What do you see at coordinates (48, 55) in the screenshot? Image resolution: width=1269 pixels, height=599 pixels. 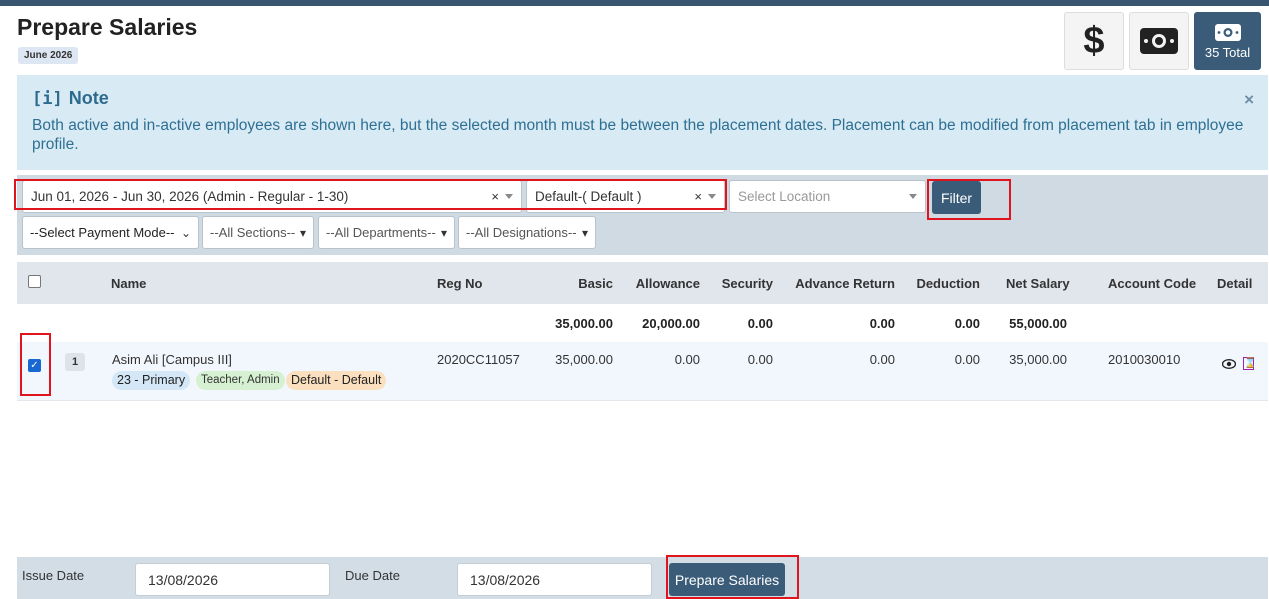 I see `month-badge: June 2026` at bounding box center [48, 55].